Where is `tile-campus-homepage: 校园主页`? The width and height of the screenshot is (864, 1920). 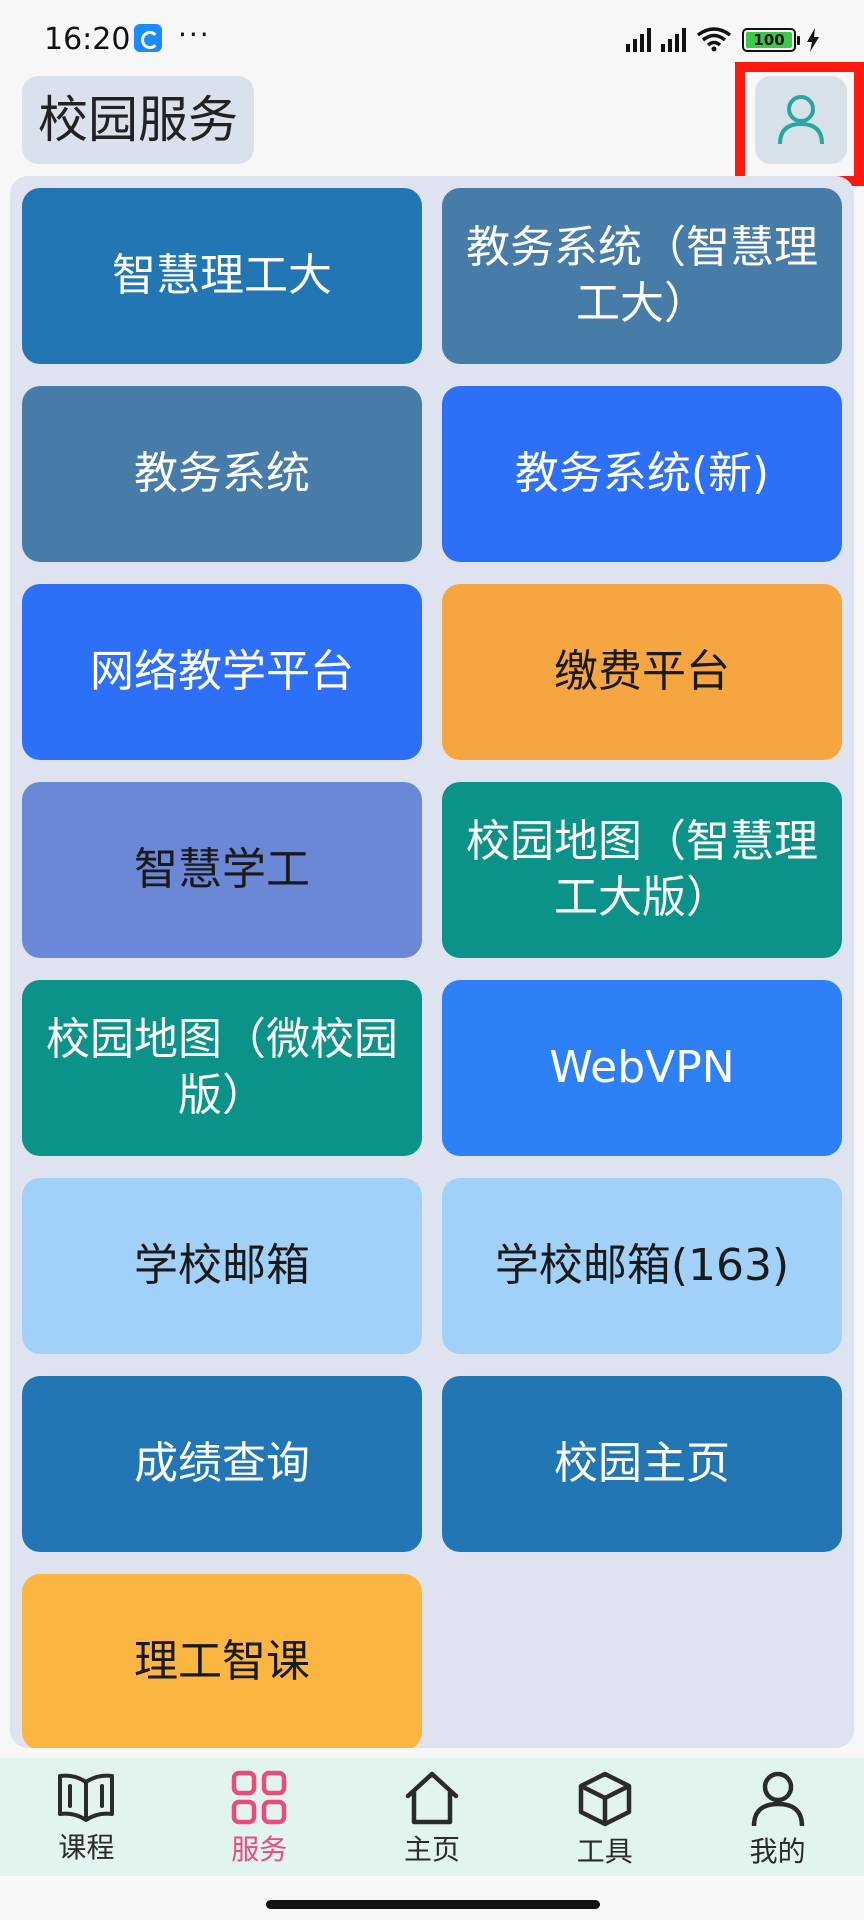
tile-campus-homepage: 校园主页 is located at coordinates (642, 1464).